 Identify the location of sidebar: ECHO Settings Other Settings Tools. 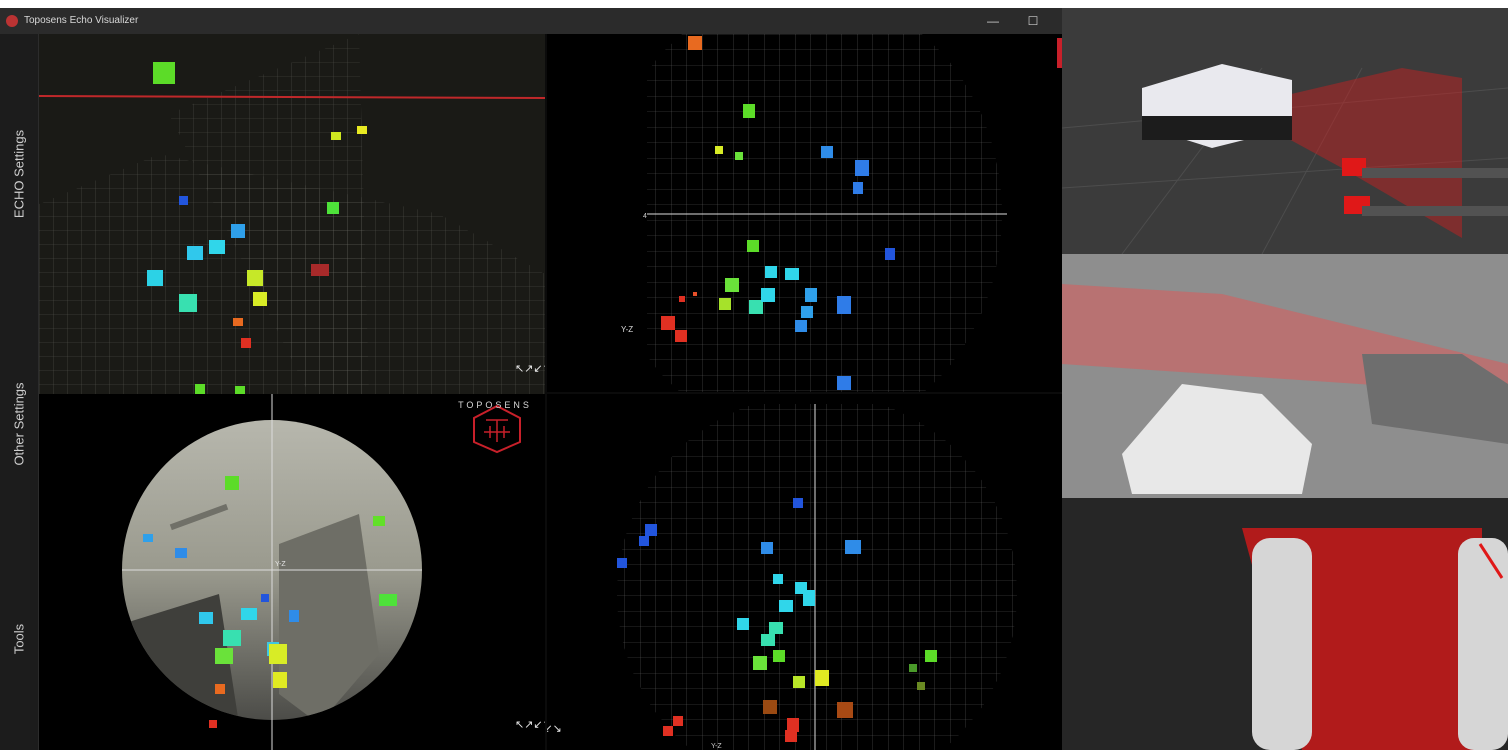
(19, 392).